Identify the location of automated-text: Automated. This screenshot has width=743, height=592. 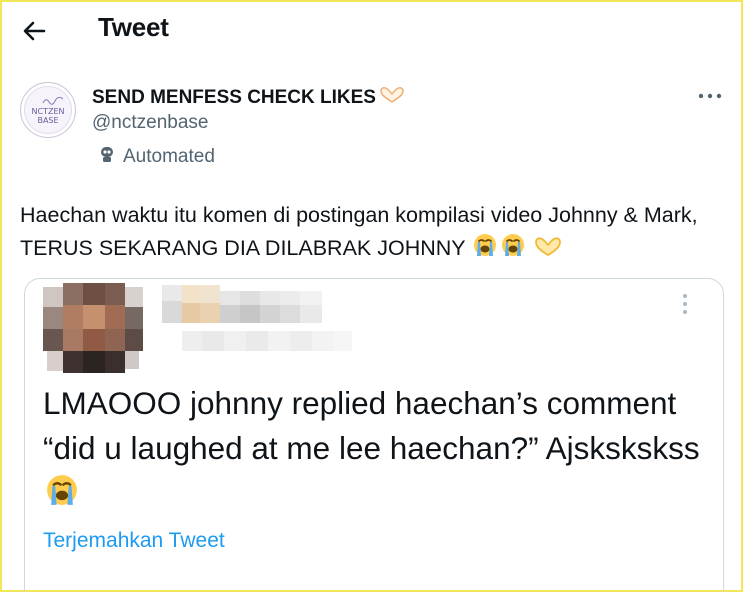
(169, 156).